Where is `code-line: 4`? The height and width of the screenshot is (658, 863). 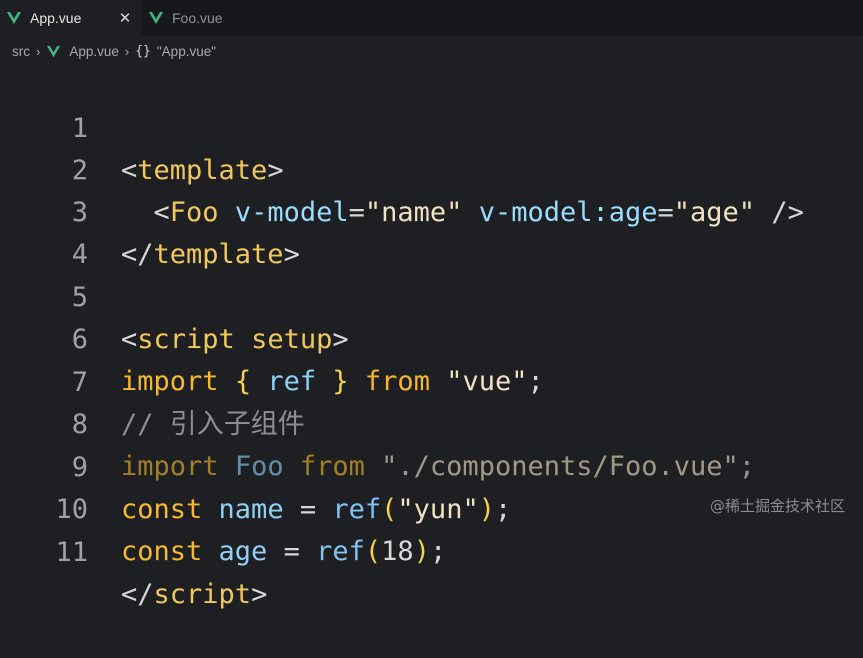 code-line: 4 is located at coordinates (431, 231).